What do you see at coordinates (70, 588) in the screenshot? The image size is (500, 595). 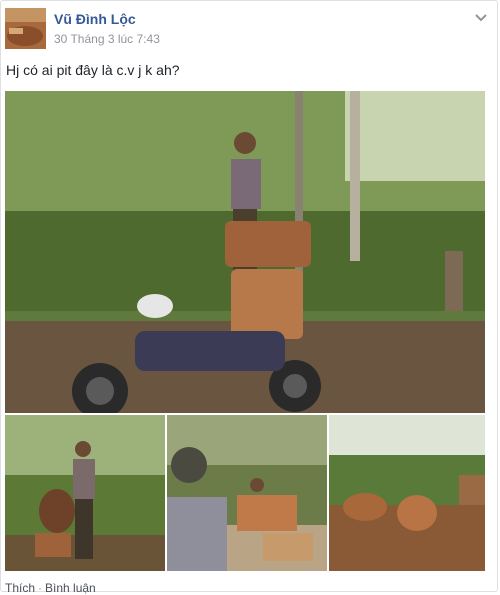 I see `comment-link: Bình luận` at bounding box center [70, 588].